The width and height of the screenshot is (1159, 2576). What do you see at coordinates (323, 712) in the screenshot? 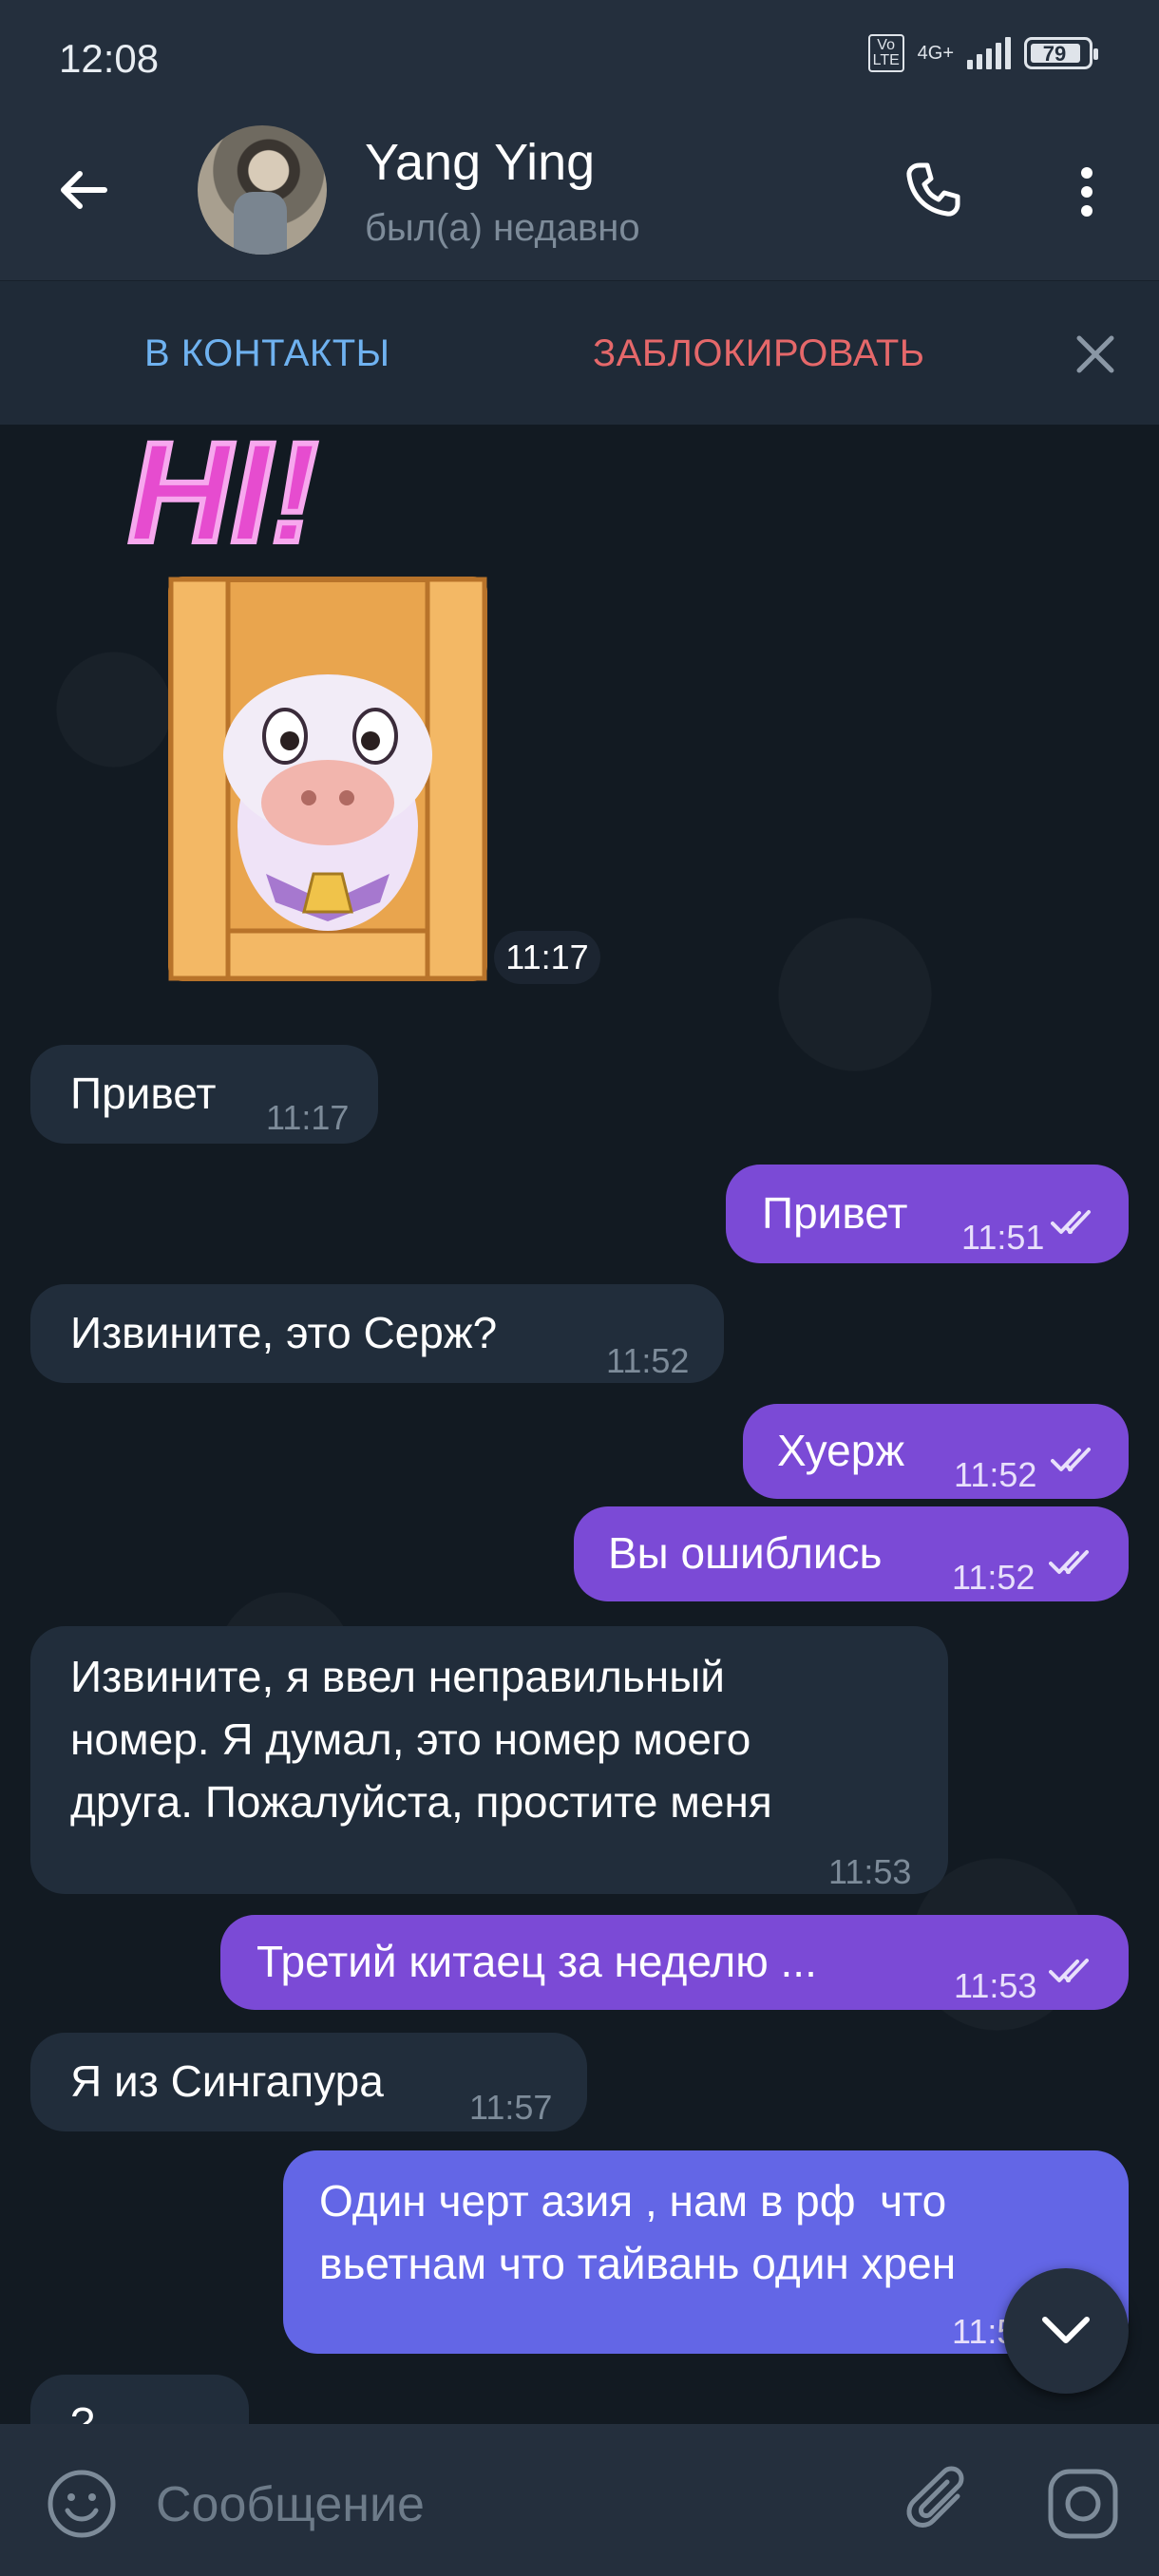
I see `hi-sticker: HI!` at bounding box center [323, 712].